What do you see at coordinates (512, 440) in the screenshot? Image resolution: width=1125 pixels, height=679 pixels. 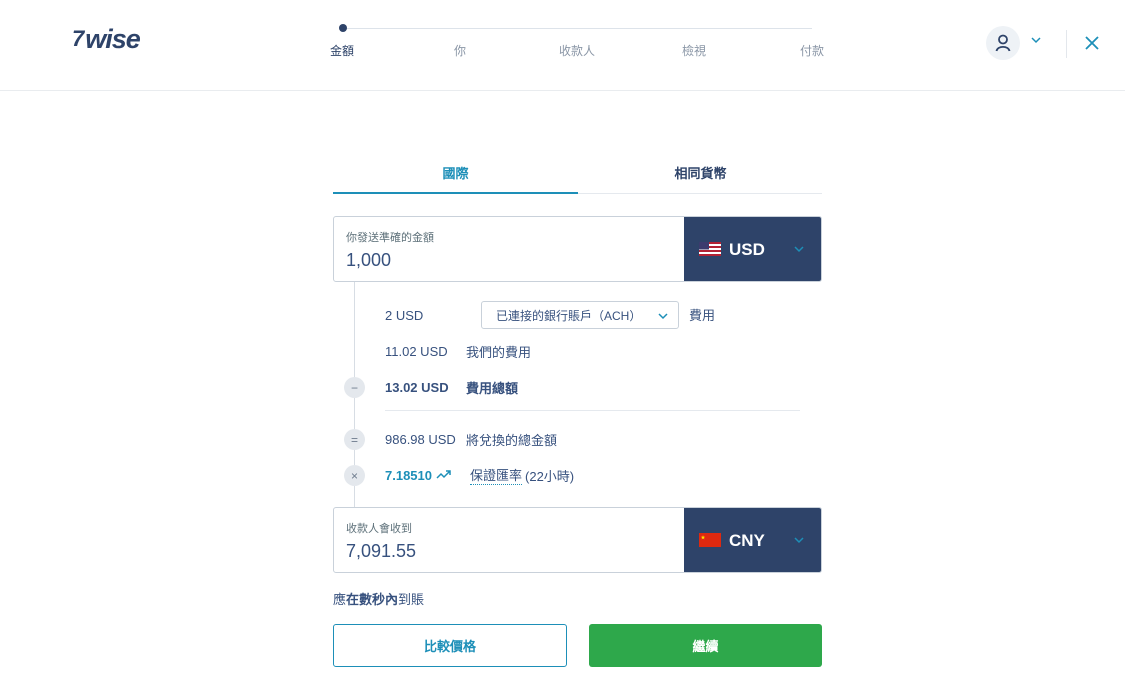 I see `convert-label: 將兌換的總金額` at bounding box center [512, 440].